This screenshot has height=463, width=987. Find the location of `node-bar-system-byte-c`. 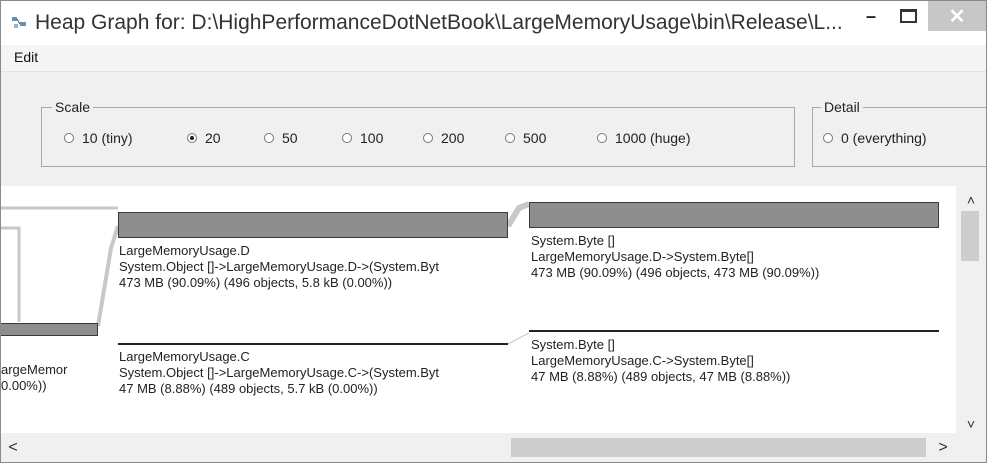

node-bar-system-byte-c is located at coordinates (734, 331).